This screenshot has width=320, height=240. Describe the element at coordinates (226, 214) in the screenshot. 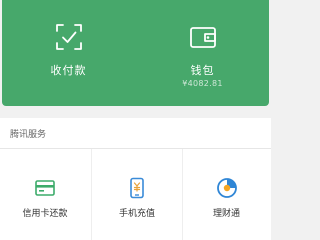

I see `wealth-management-label: 理财通` at that location.